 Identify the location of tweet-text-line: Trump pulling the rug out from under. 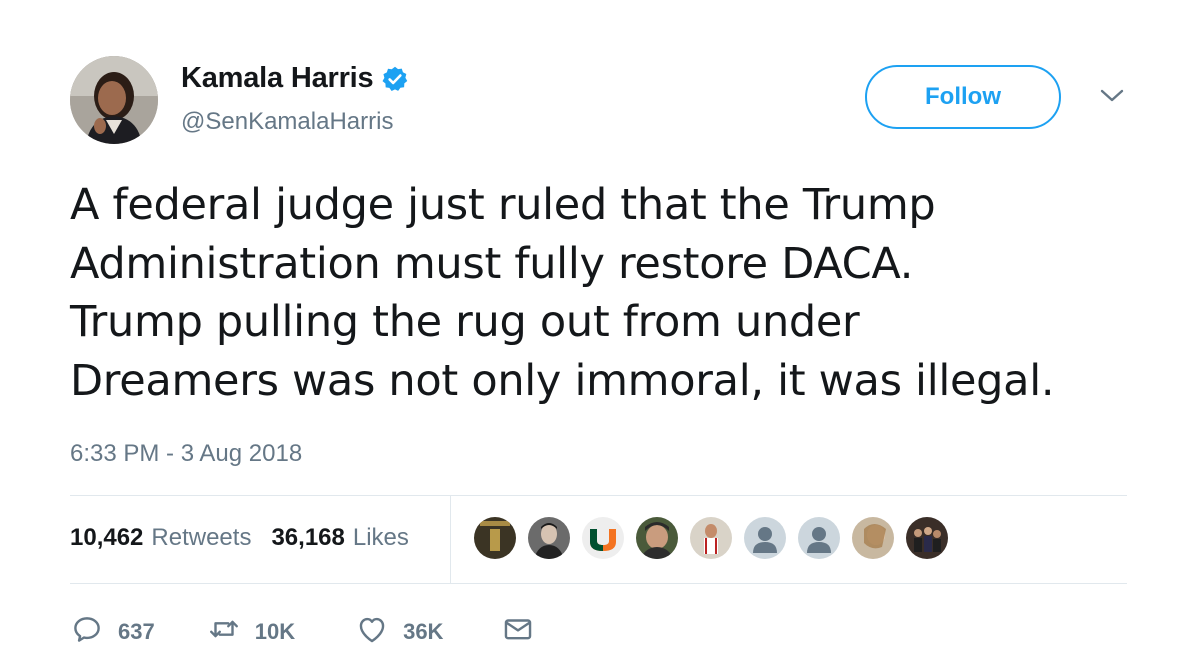
(465, 322).